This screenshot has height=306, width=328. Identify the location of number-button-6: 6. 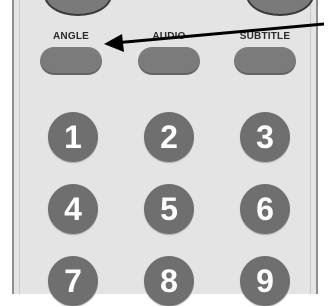
(265, 209).